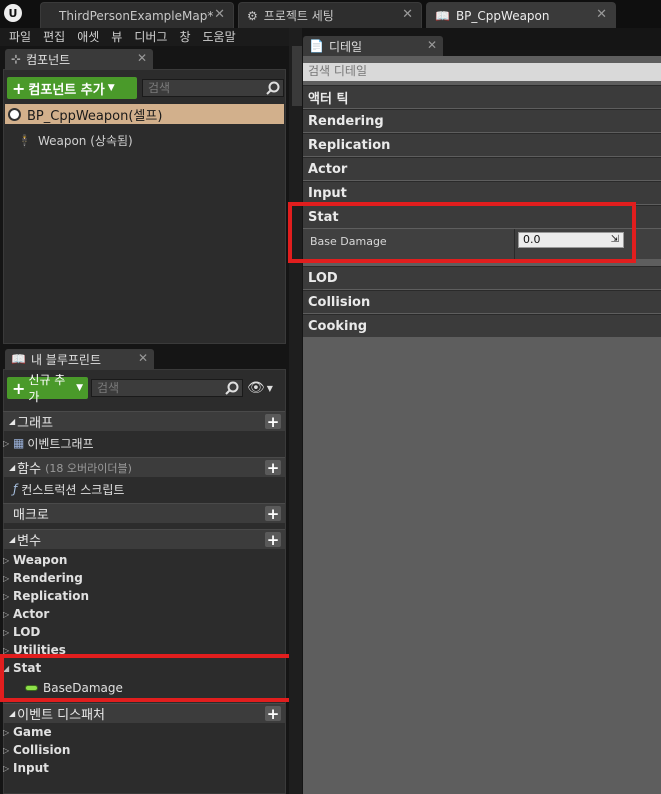 The width and height of the screenshot is (661, 794). Describe the element at coordinates (373, 46) in the screenshot. I see `details-tab: 📄 디테일 ✕` at that location.